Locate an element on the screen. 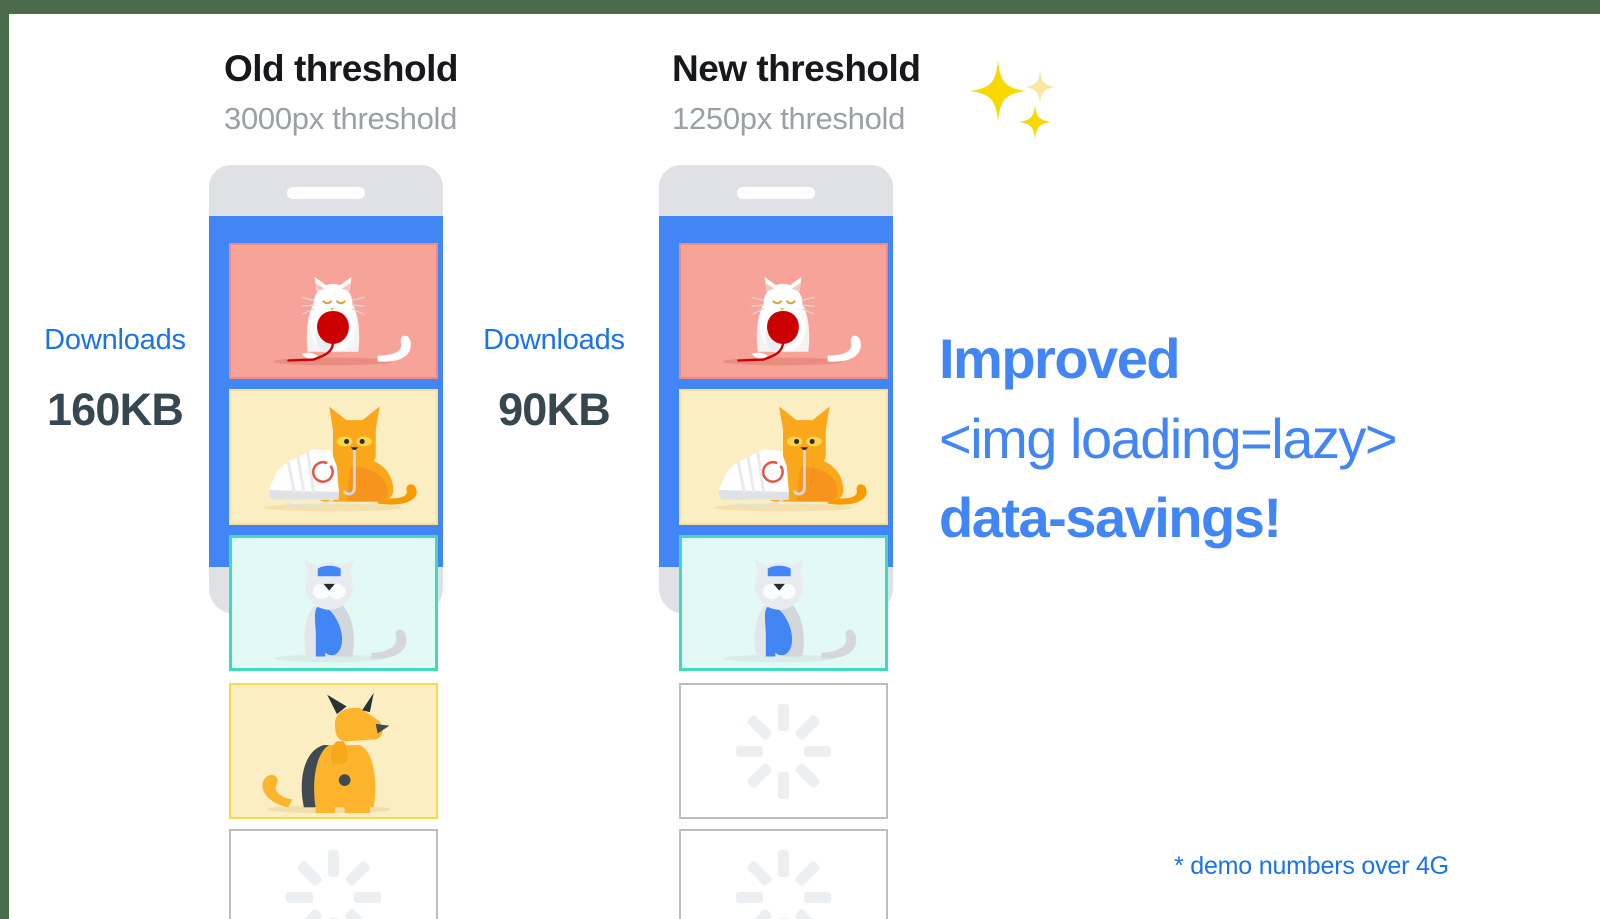 The height and width of the screenshot is (919, 1600). column-title-old: Old threshold is located at coordinates (341, 68).